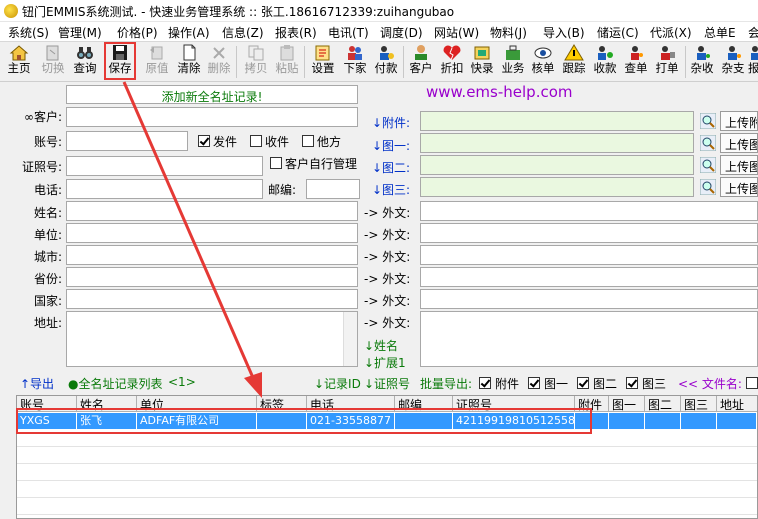 Image resolution: width=758 pixels, height=519 pixels. I want to click on down-ext-link: ↓扩展1, so click(385, 362).